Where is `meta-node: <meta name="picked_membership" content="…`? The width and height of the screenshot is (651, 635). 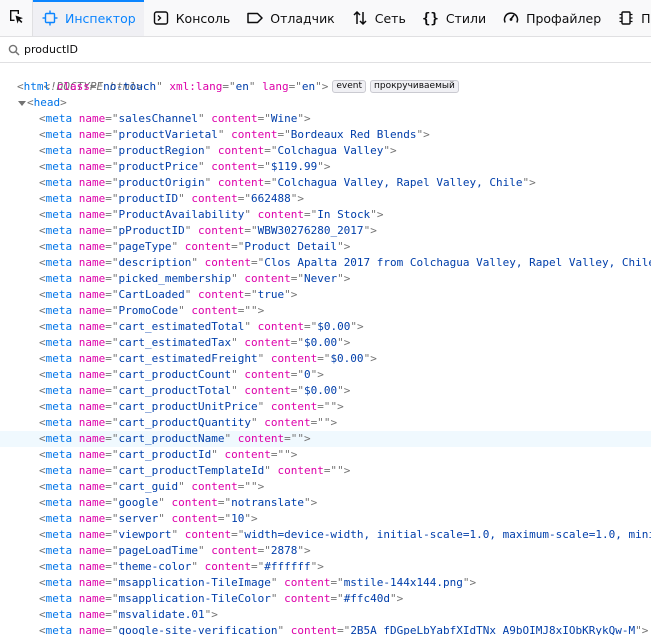 meta-node: <meta name="picked_membership" content="… is located at coordinates (325, 279).